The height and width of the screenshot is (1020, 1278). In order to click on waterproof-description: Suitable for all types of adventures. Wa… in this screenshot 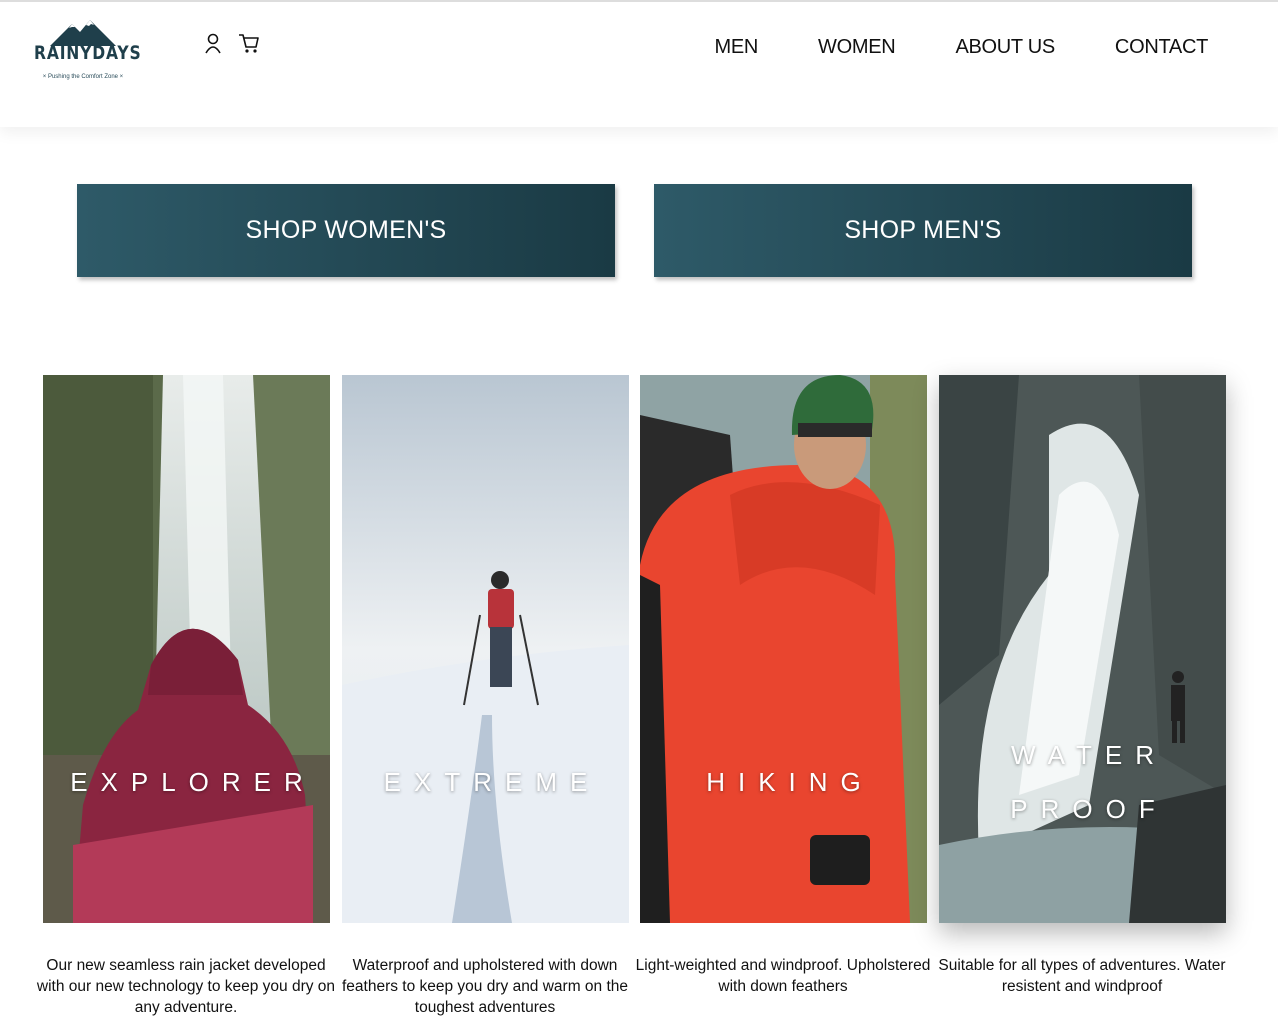, I will do `click(1082, 976)`.